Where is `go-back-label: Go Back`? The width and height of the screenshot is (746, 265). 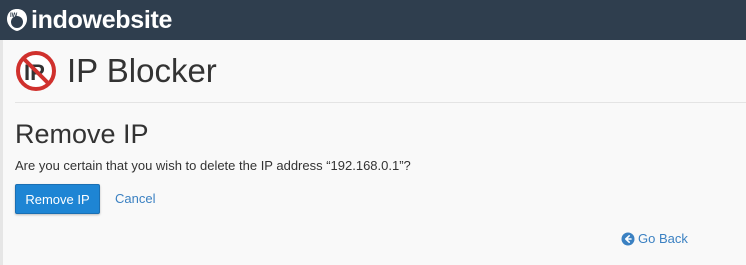
go-back-label: Go Back is located at coordinates (663, 238).